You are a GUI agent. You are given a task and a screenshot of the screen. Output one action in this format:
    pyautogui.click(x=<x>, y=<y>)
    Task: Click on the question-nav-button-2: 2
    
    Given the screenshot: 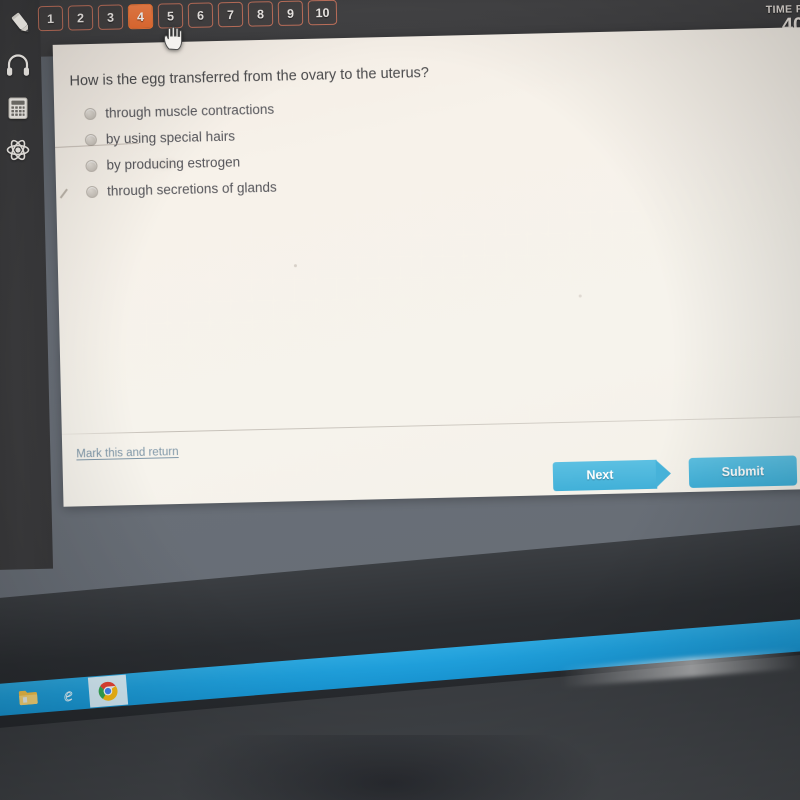 What is the action you would take?
    pyautogui.click(x=80, y=18)
    